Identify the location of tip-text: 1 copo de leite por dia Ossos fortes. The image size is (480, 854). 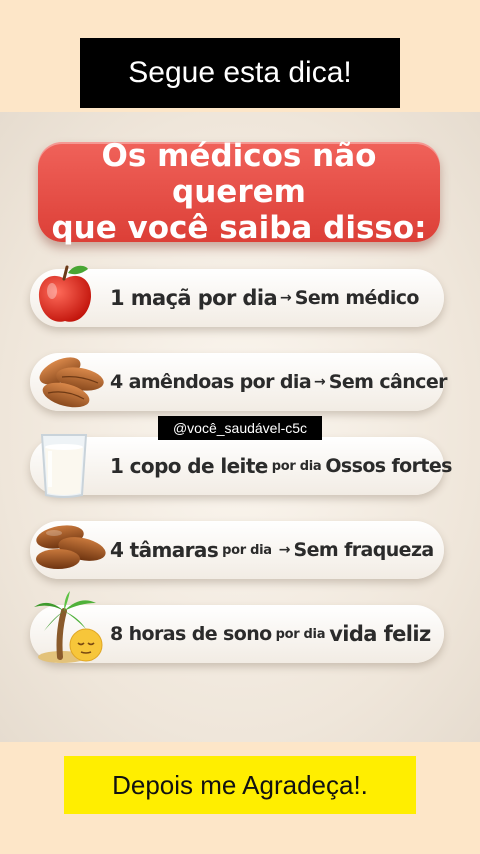
(281, 466).